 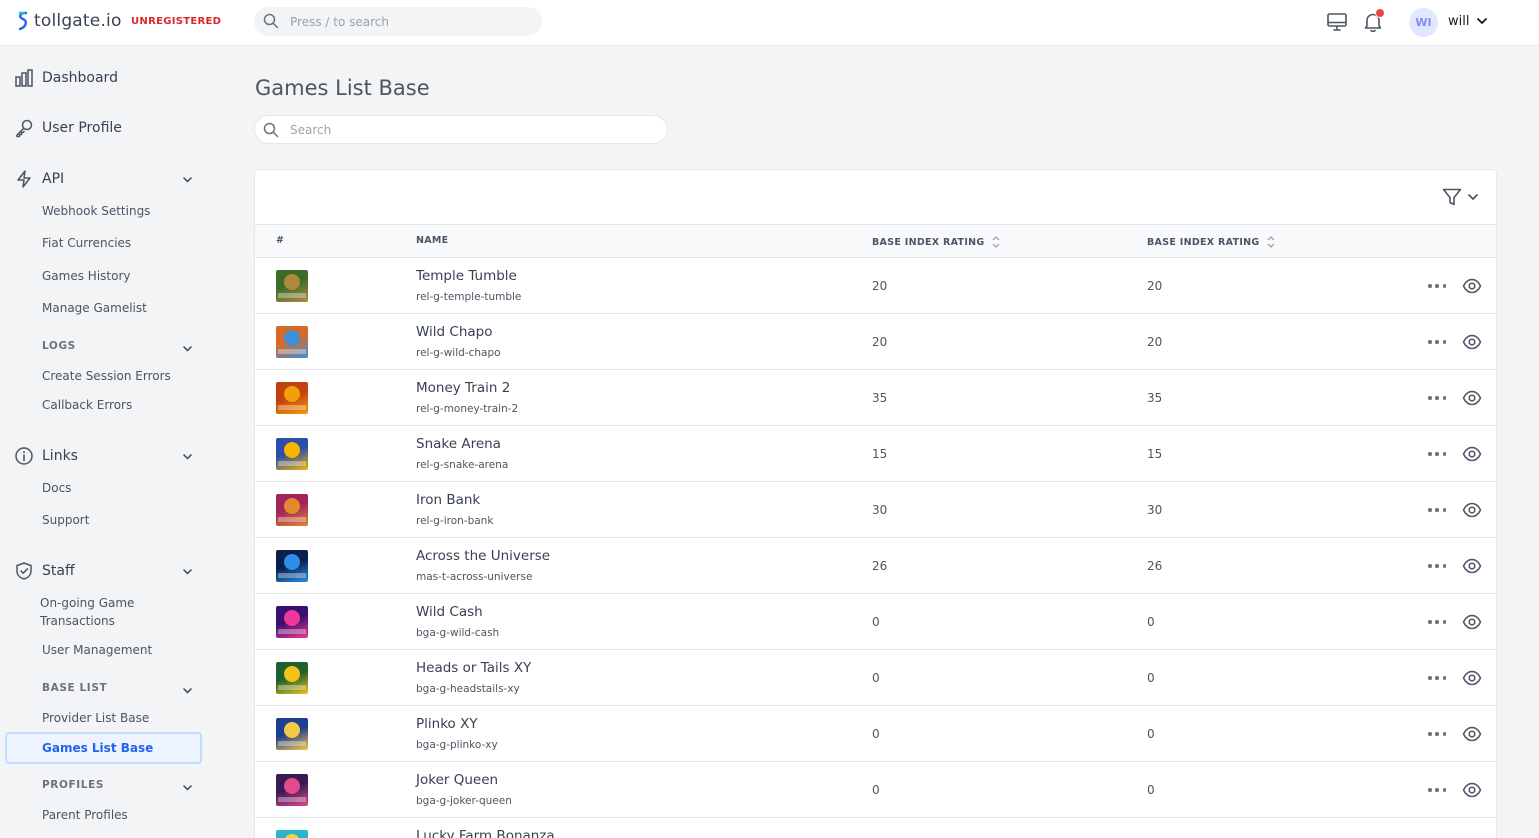 What do you see at coordinates (449, 612) in the screenshot?
I see `game-name: Wild Cash` at bounding box center [449, 612].